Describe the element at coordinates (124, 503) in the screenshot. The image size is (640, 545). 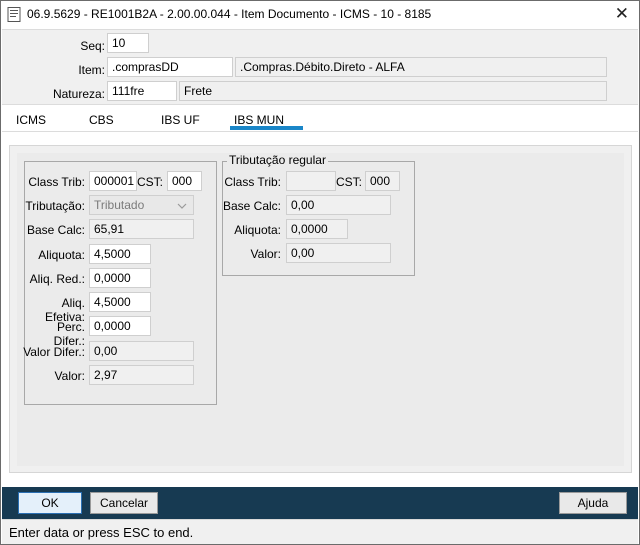
I see `cancel-button: Cancelar` at that location.